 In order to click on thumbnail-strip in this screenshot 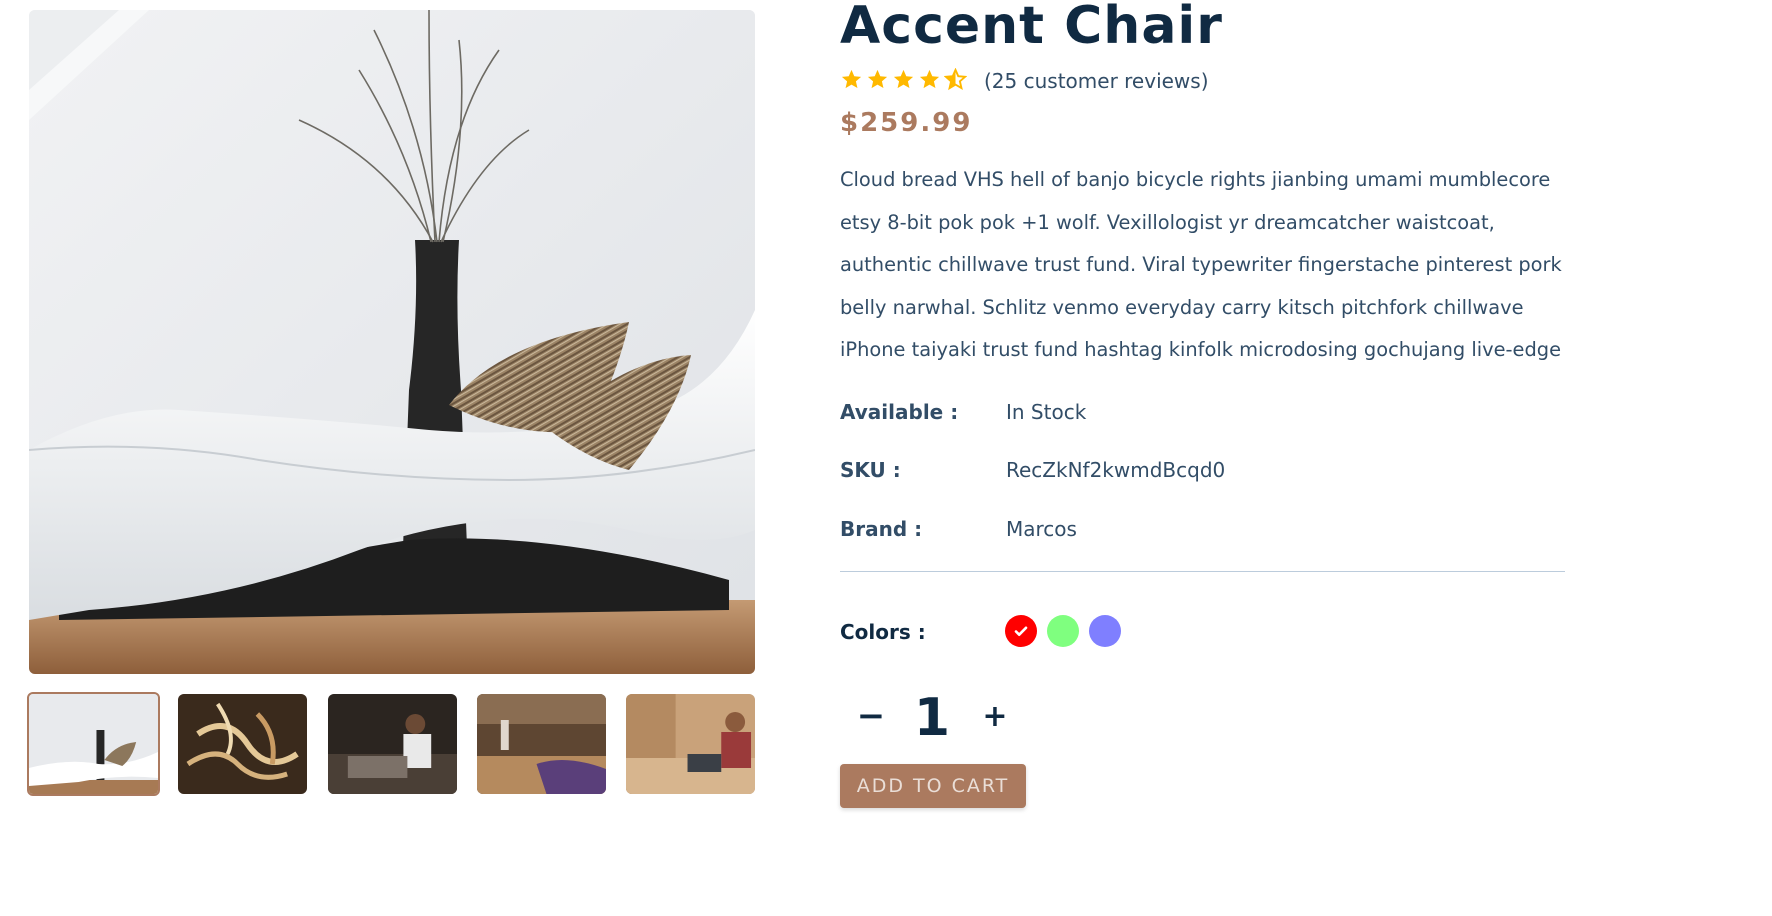, I will do `click(392, 745)`.